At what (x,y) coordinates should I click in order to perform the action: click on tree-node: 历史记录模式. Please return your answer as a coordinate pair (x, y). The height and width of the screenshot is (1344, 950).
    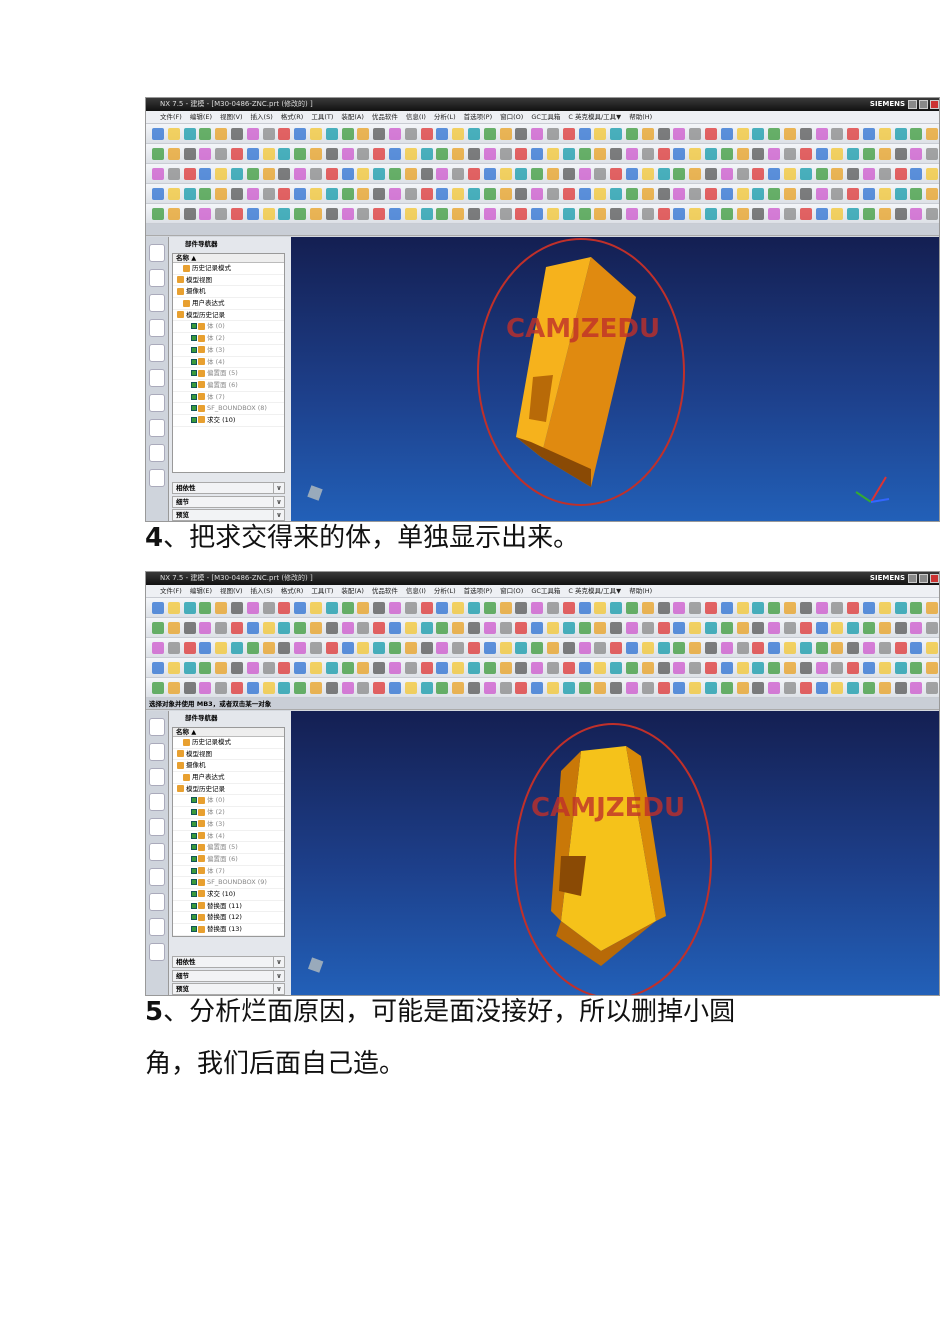
    Looking at the image, I should click on (228, 743).